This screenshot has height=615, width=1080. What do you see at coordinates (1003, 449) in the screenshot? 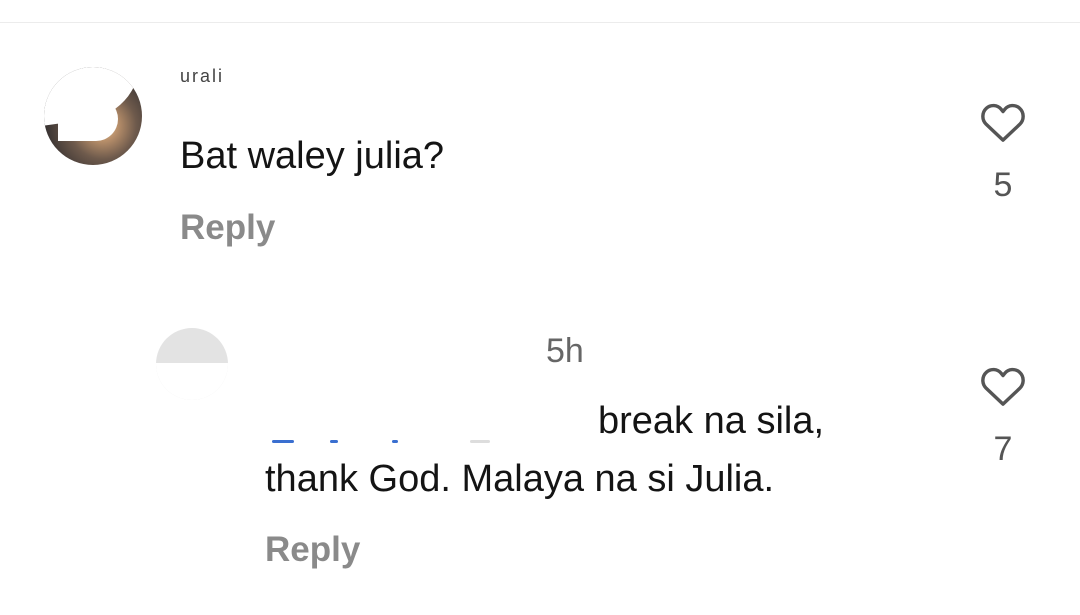
I see `like-count: 7` at bounding box center [1003, 449].